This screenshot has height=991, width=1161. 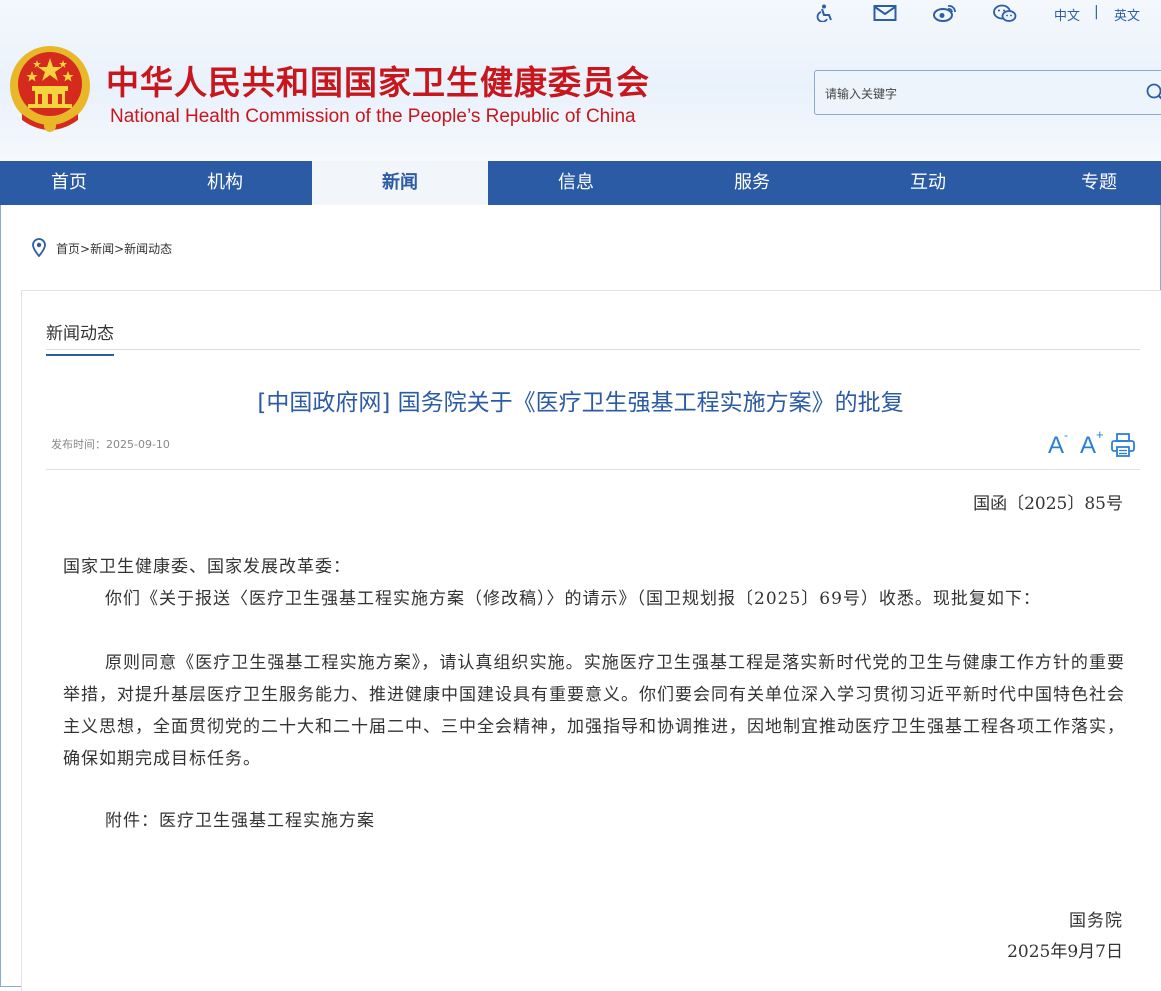 What do you see at coordinates (207, 567) in the screenshot?
I see `salutation: 国家卫生健康委、国家发展改革委：` at bounding box center [207, 567].